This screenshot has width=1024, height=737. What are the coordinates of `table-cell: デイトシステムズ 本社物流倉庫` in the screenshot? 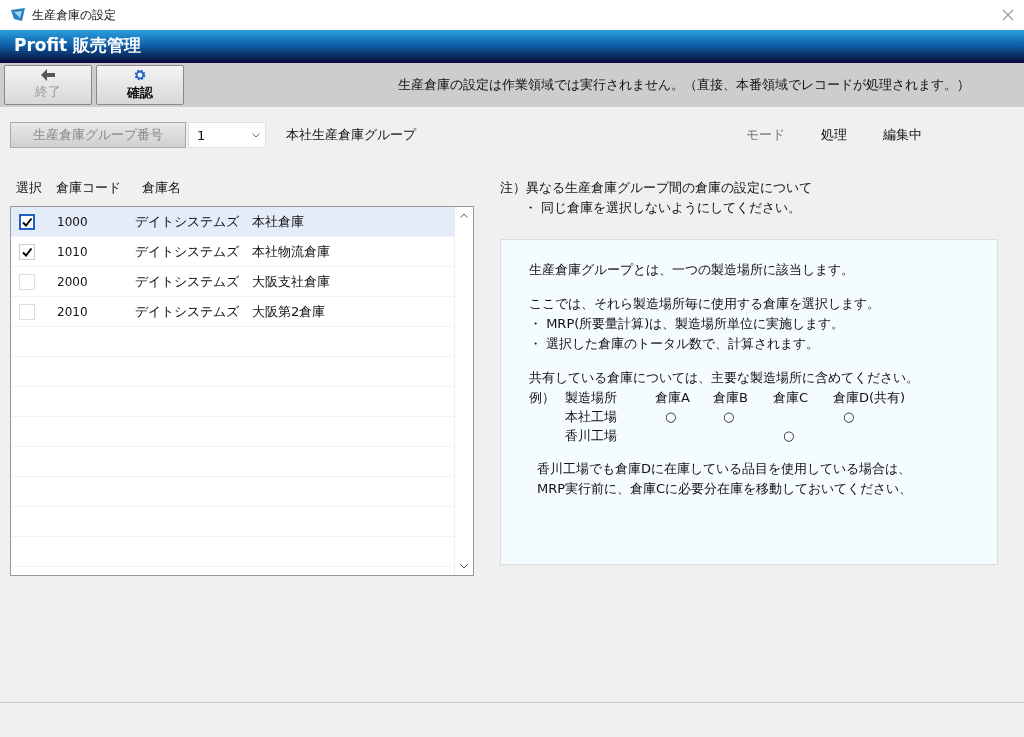 It's located at (232, 251).